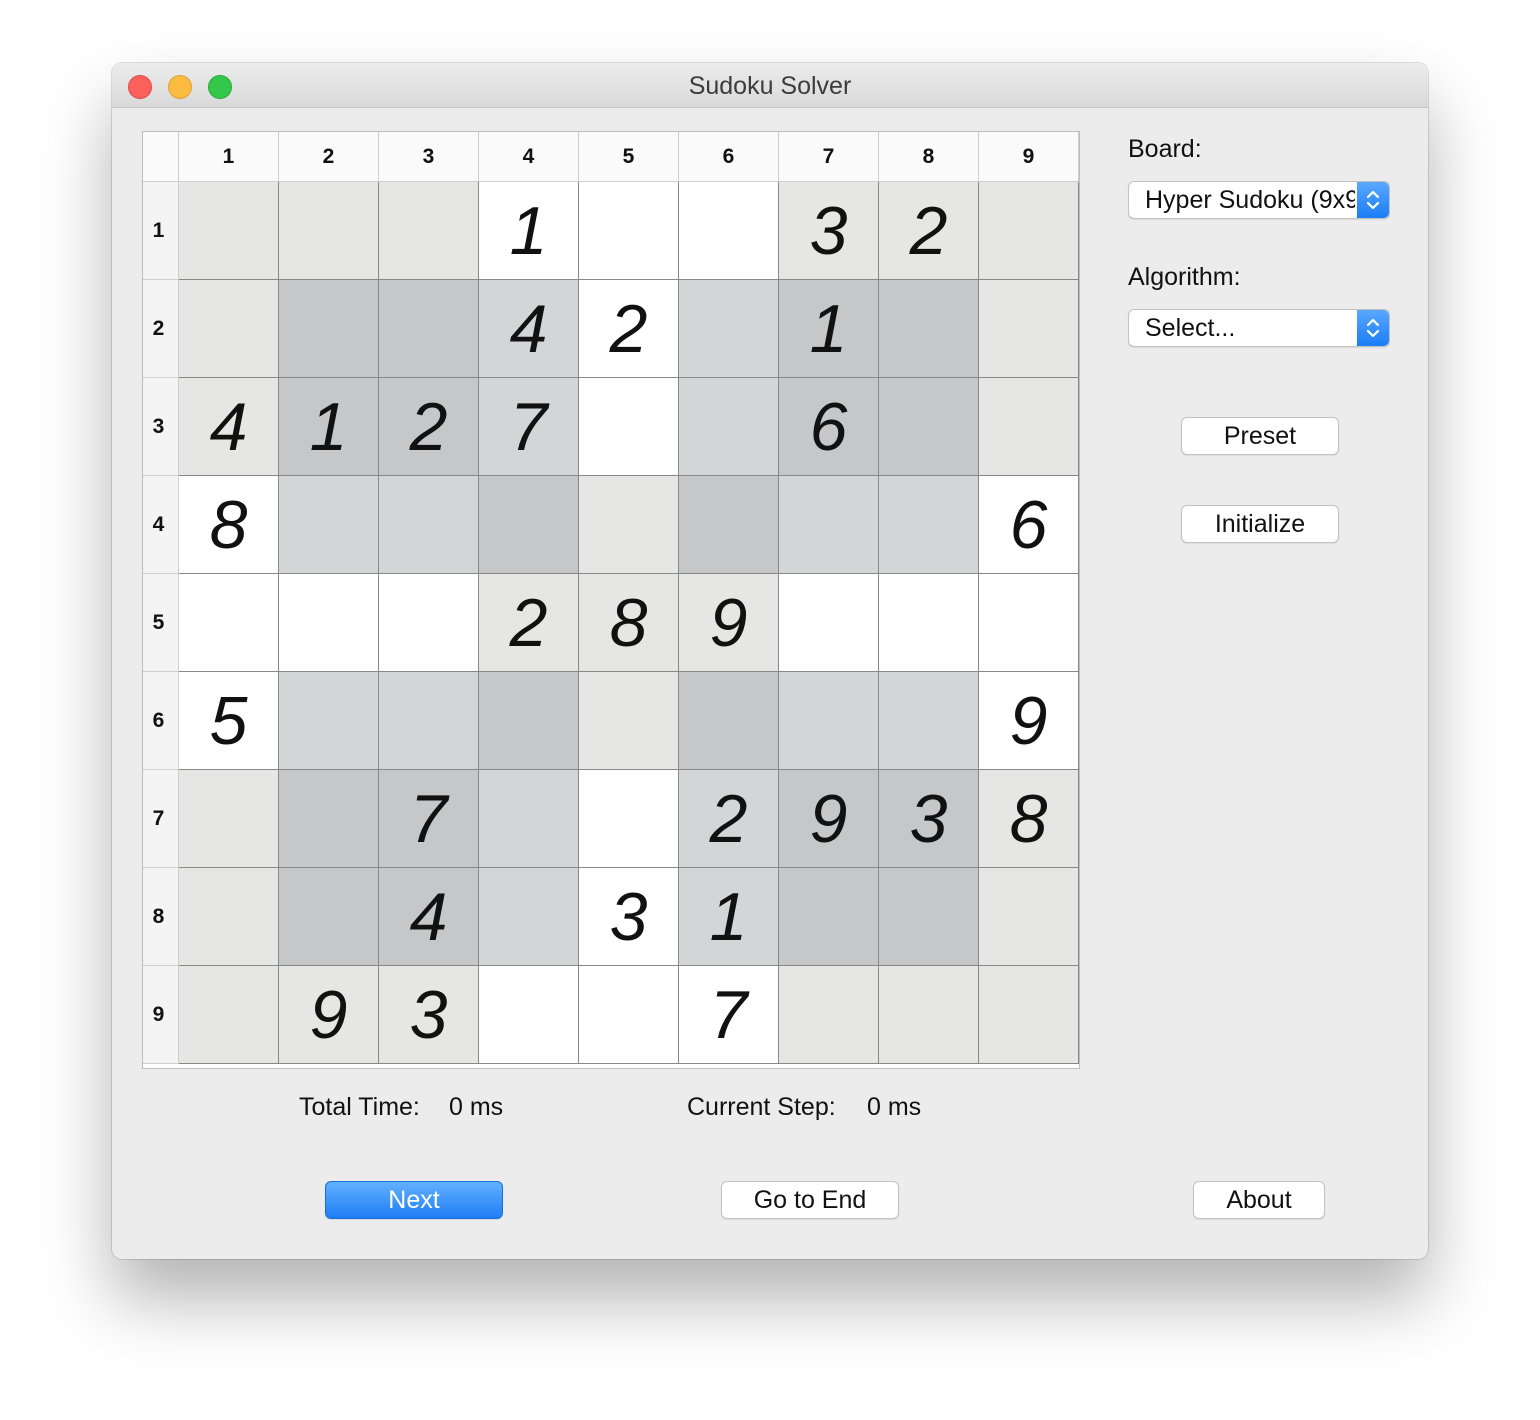  What do you see at coordinates (161, 329) in the screenshot?
I see `row-header: 2` at bounding box center [161, 329].